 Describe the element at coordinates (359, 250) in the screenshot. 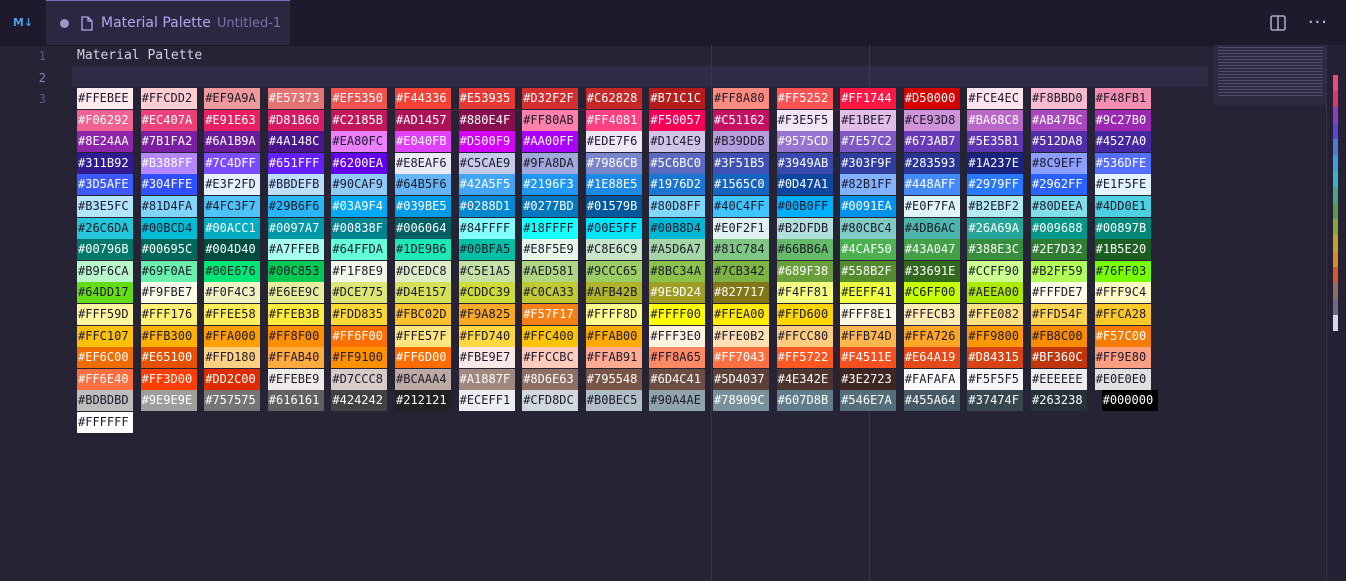

I see `color-swatch: #64FFDA` at that location.